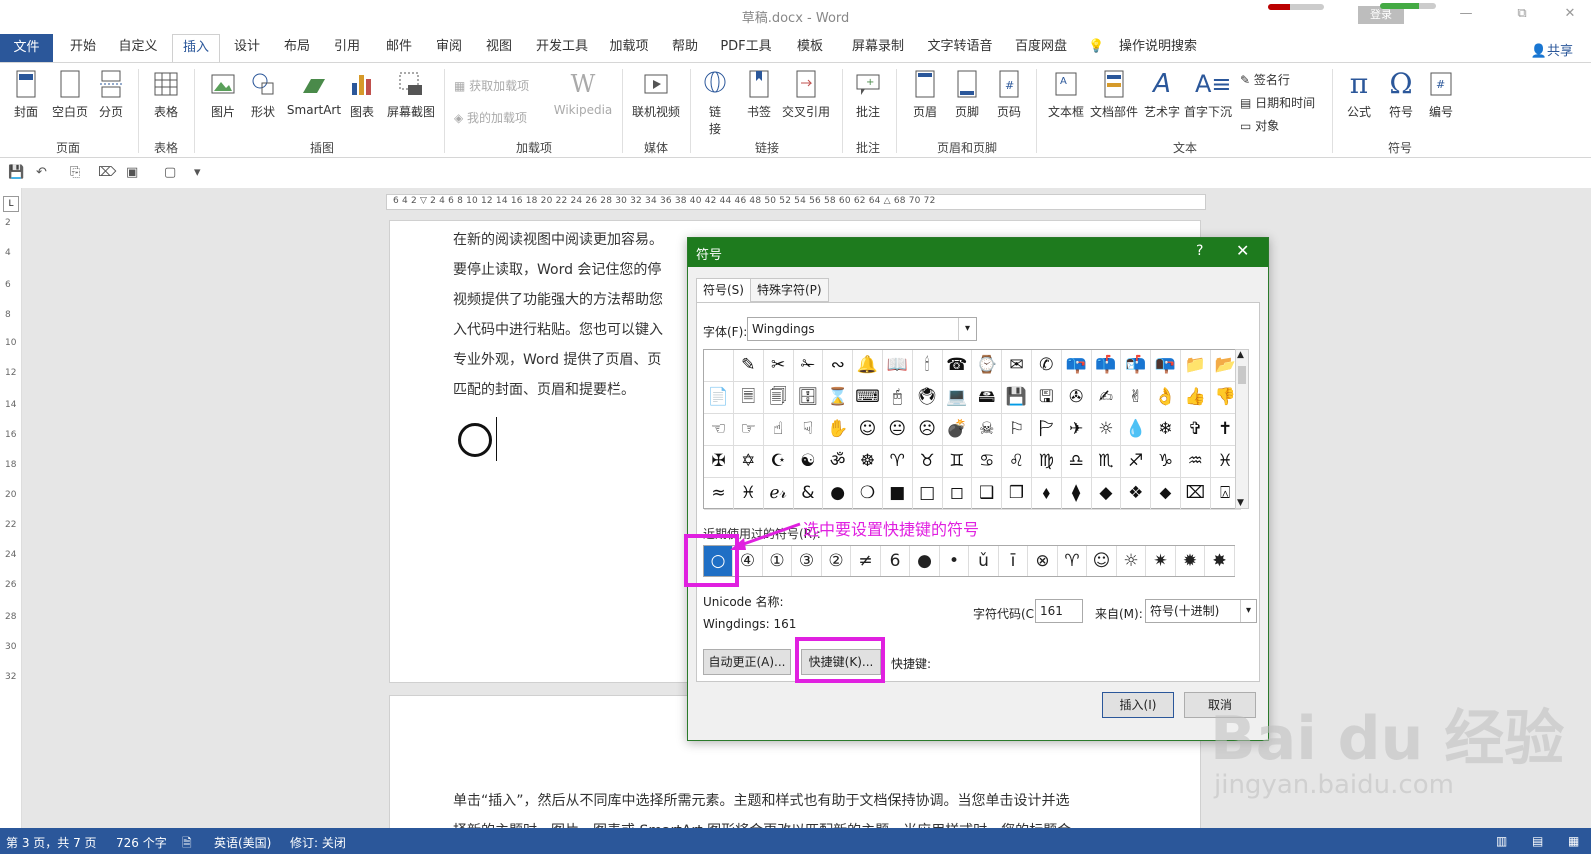 This screenshot has height=854, width=1591. Describe the element at coordinates (957, 398) in the screenshot. I see `symbol-cell: 💻` at that location.